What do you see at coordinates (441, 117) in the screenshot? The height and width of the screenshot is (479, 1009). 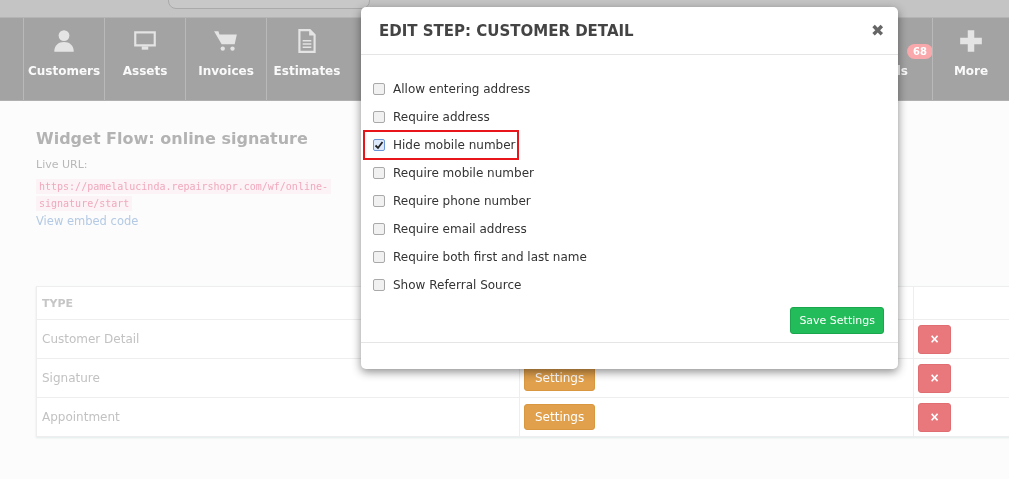 I see `checkbox-label: Require address` at bounding box center [441, 117].